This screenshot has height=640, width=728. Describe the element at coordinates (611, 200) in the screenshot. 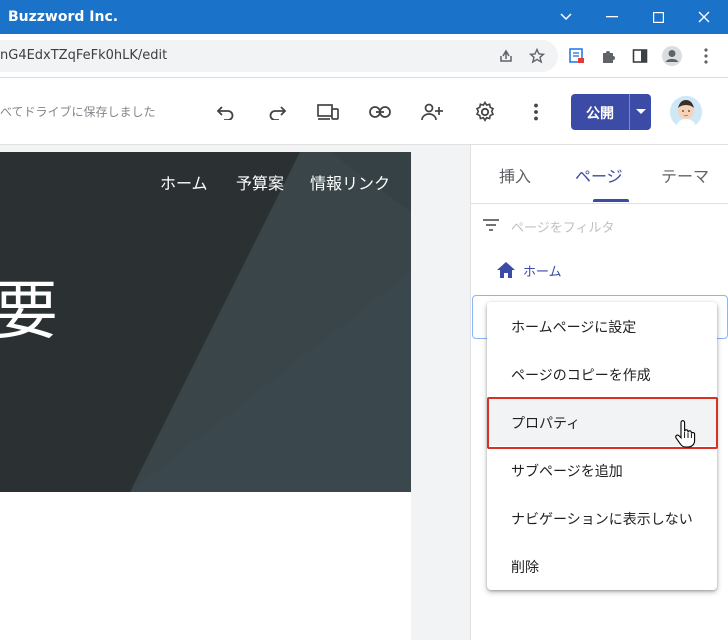

I see `active-tab-indicator` at that location.